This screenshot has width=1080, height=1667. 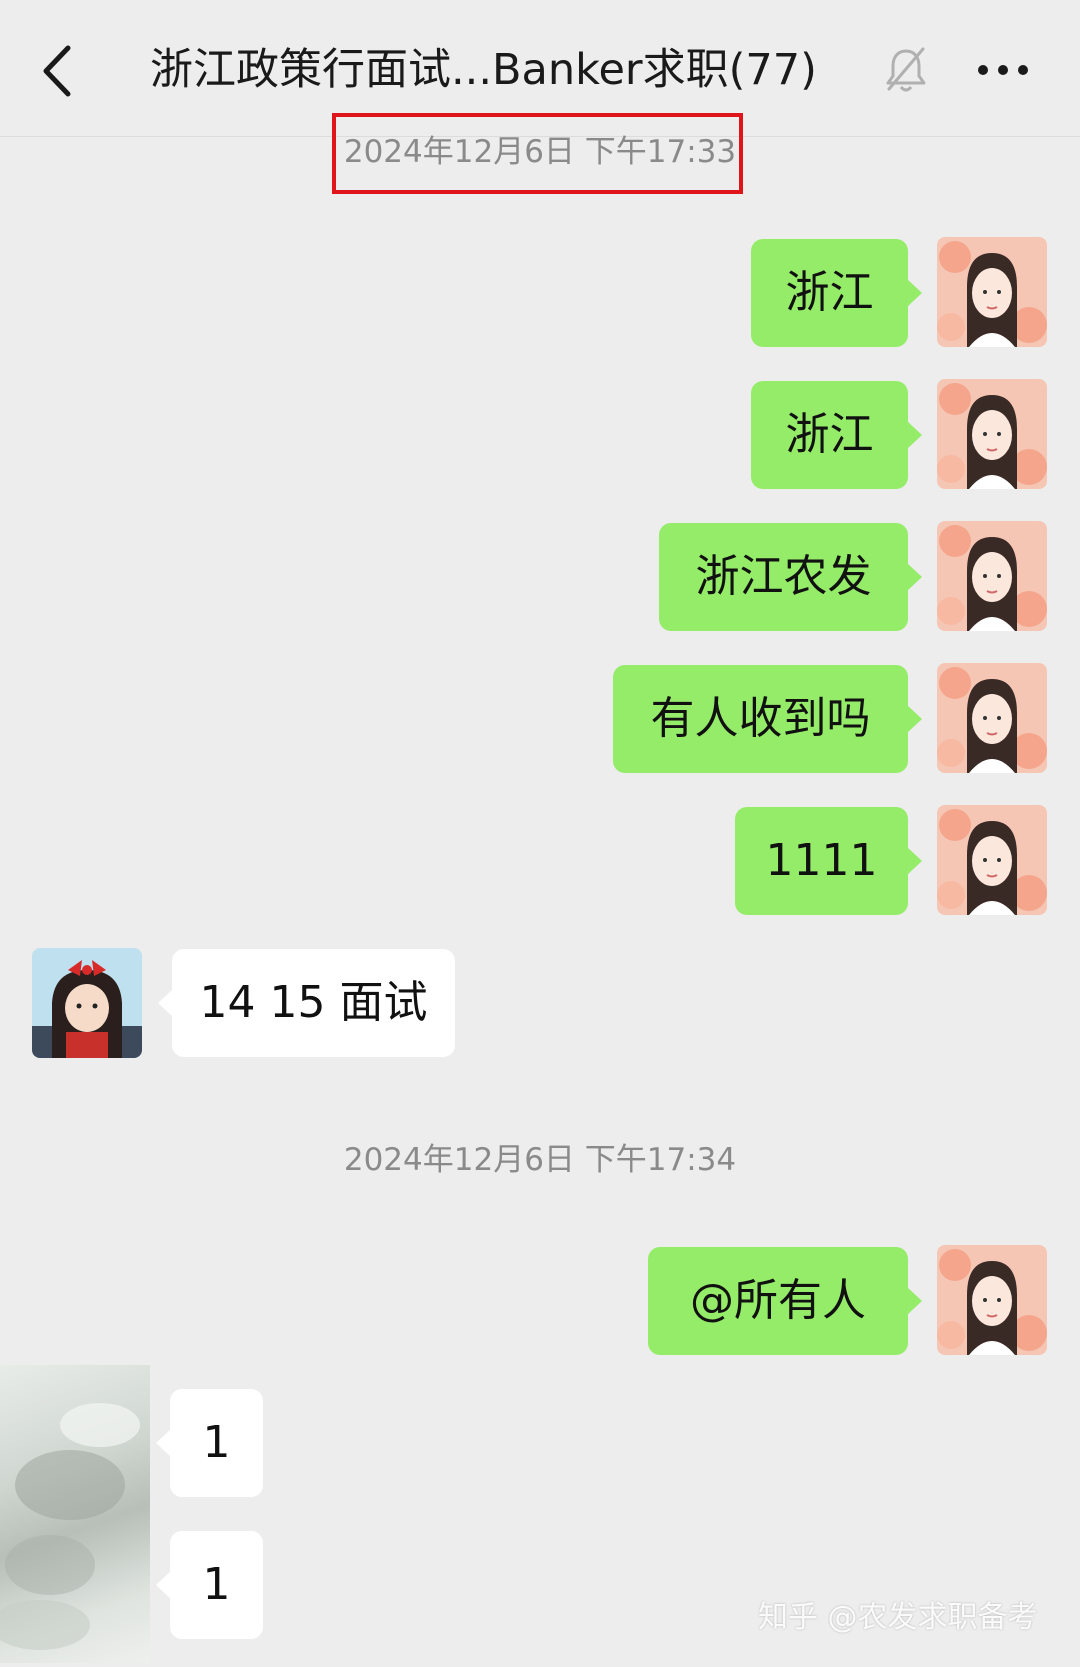 I want to click on blurred-avatar, so click(x=75, y=1514).